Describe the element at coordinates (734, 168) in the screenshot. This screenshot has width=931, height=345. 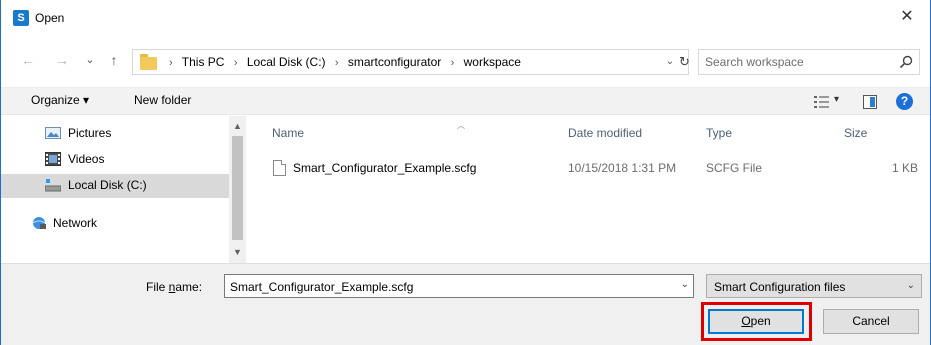
I see `file-type: SCFG File` at that location.